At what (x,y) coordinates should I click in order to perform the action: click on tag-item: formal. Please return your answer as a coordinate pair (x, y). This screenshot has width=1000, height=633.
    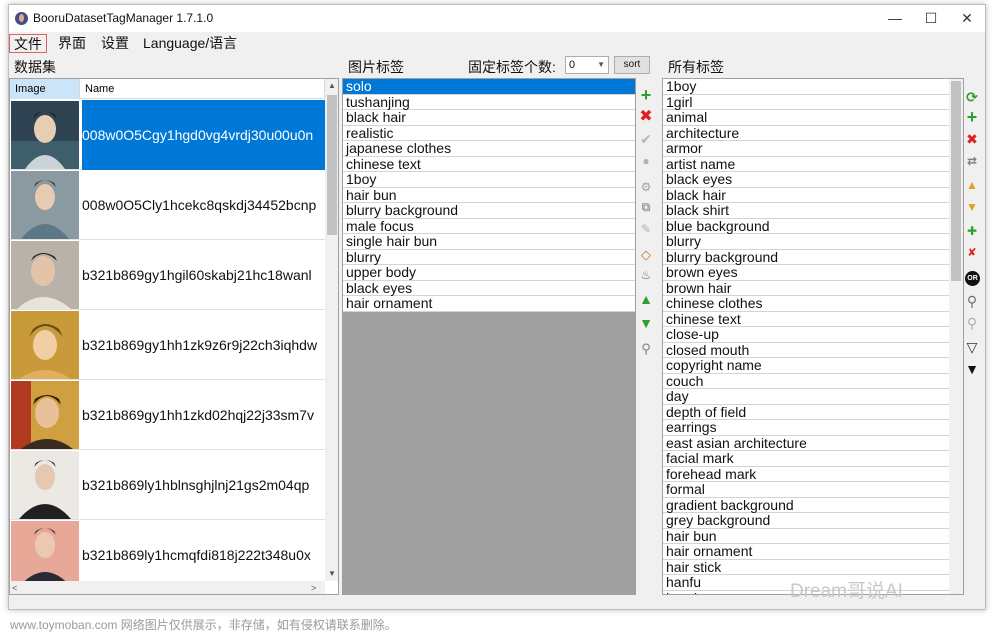
    Looking at the image, I should click on (806, 490).